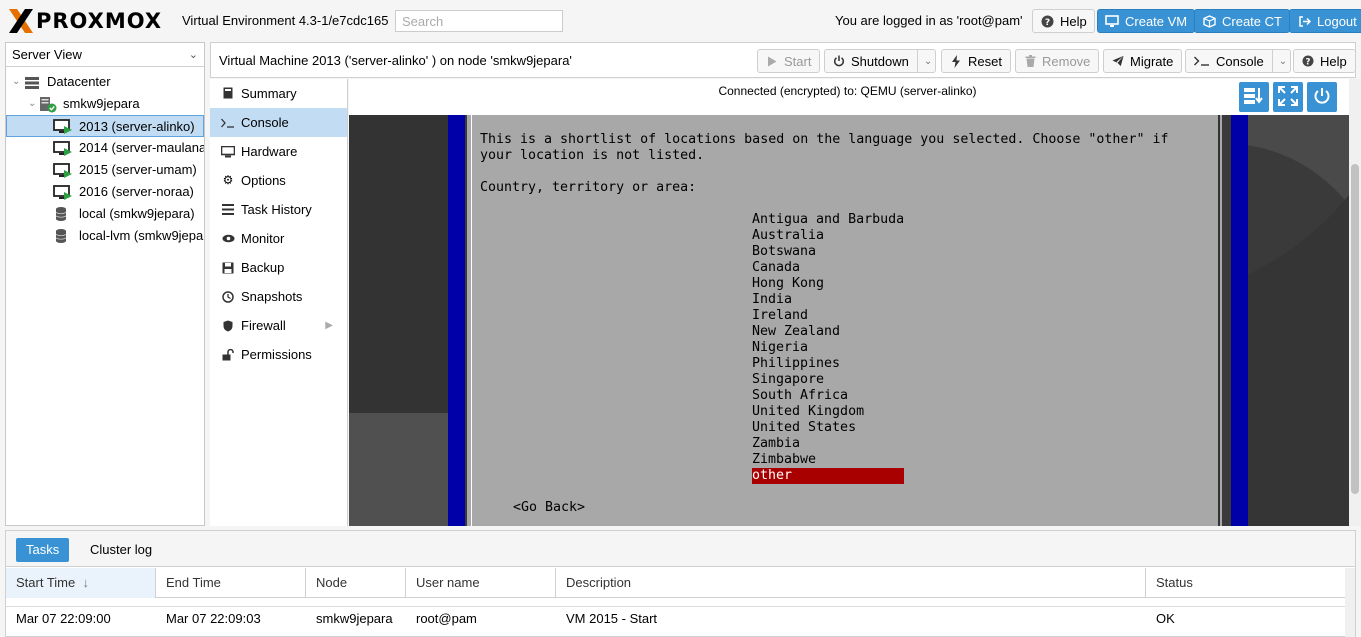 This screenshot has height=637, width=1361. Describe the element at coordinates (354, 618) in the screenshot. I see `cell-node: smkw9jepara` at that location.